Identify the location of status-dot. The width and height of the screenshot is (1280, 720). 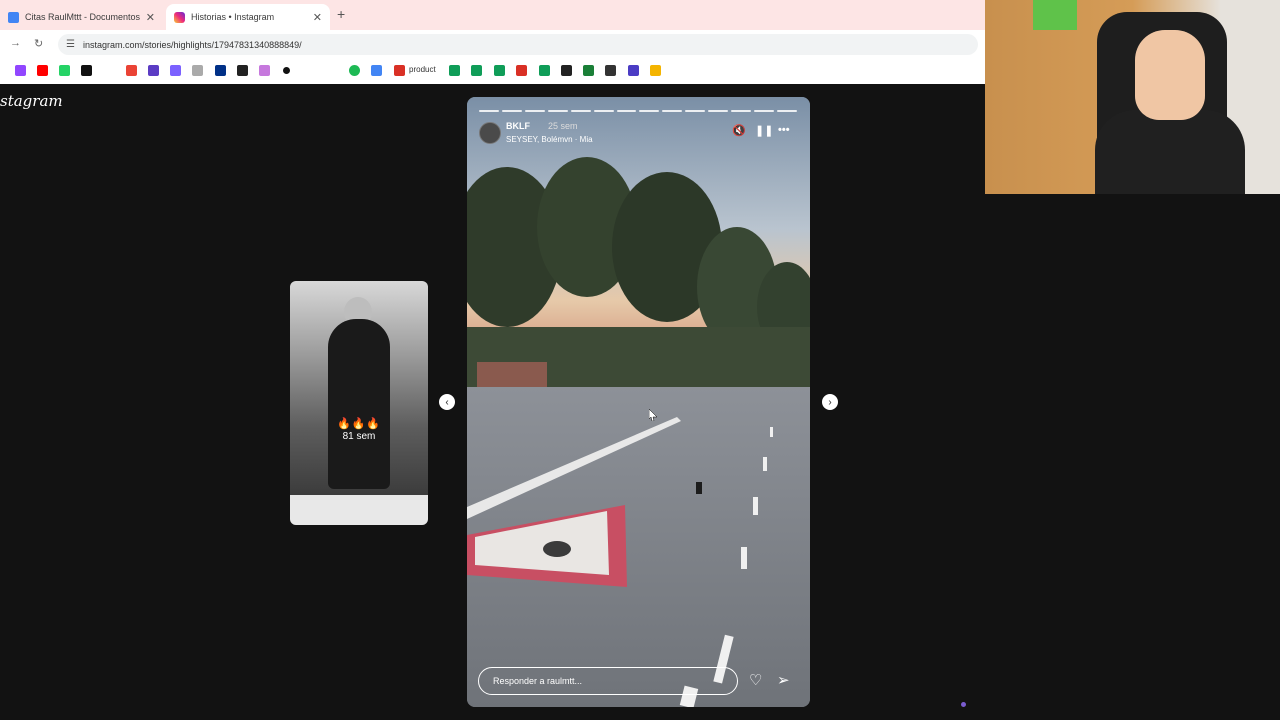
(963, 704).